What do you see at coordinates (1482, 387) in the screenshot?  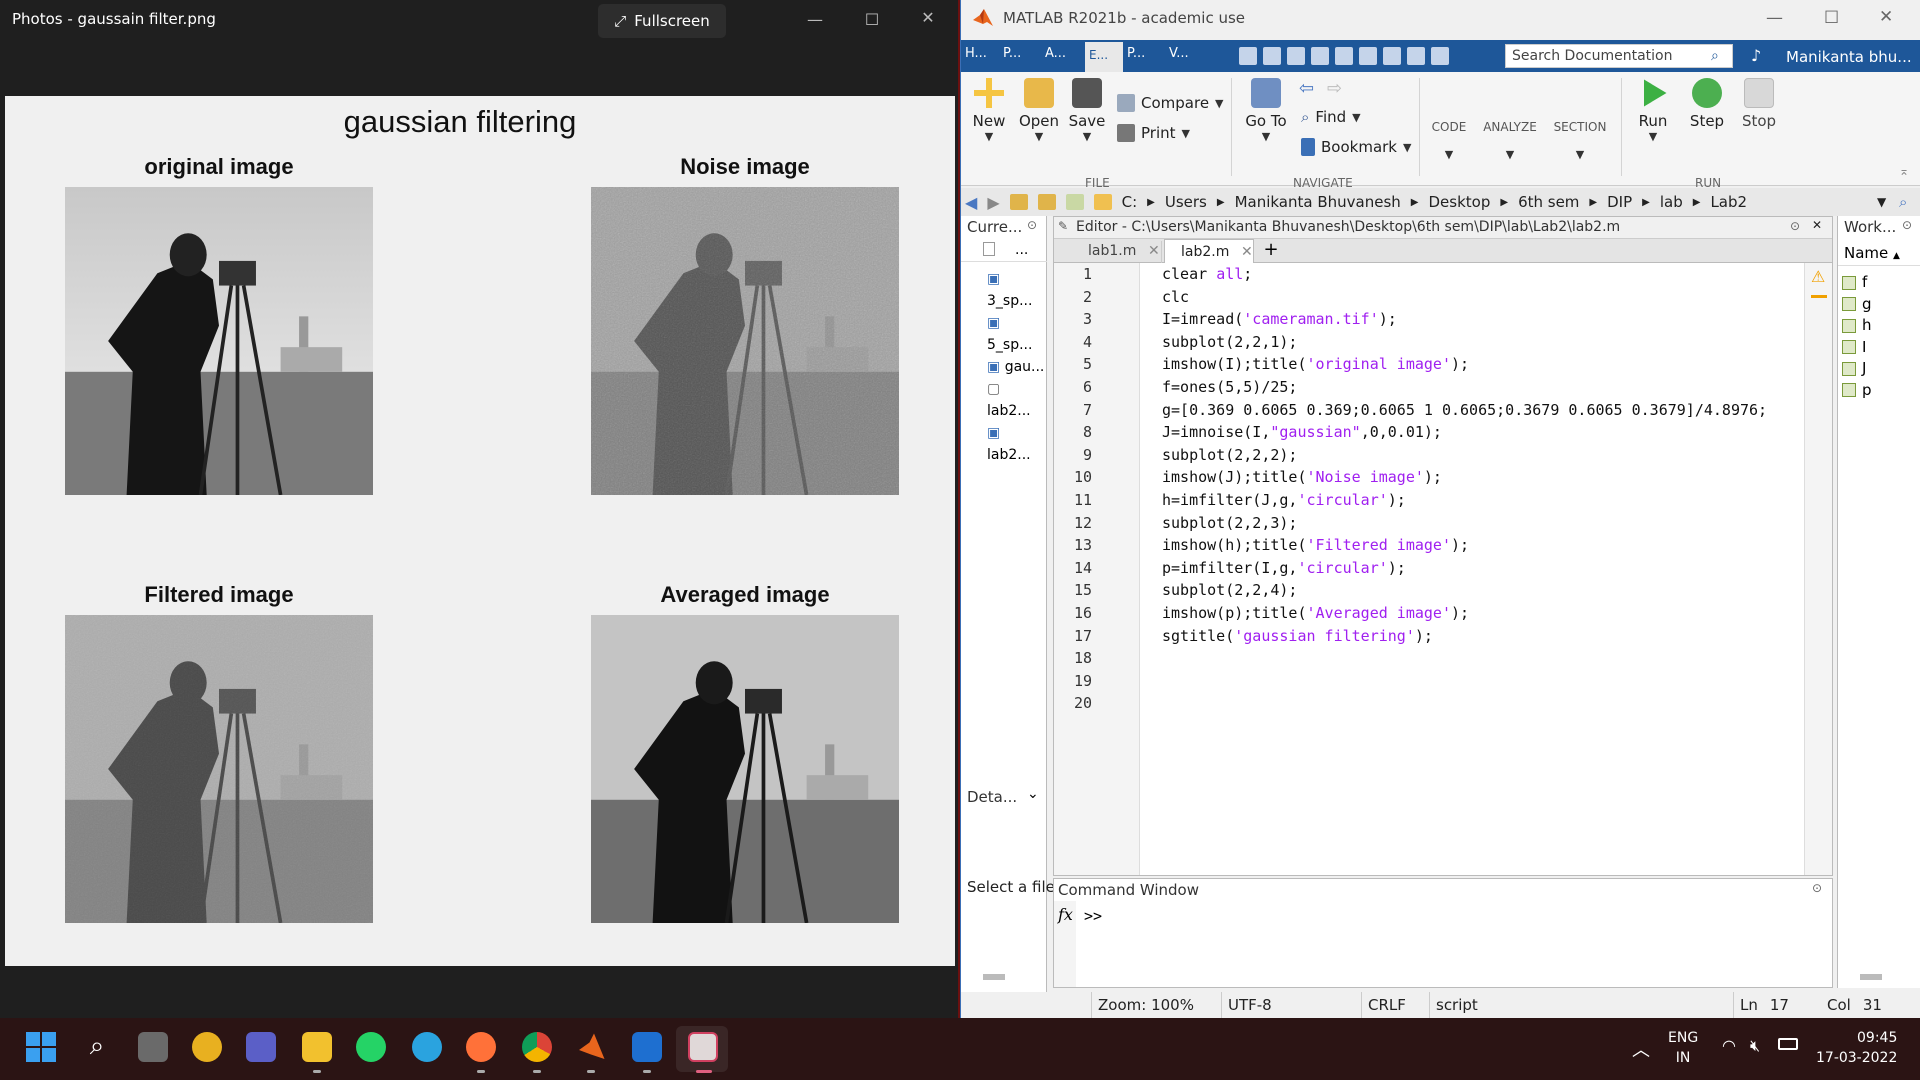 I see `code-line: f=ones(5,5)/25;` at bounding box center [1482, 387].